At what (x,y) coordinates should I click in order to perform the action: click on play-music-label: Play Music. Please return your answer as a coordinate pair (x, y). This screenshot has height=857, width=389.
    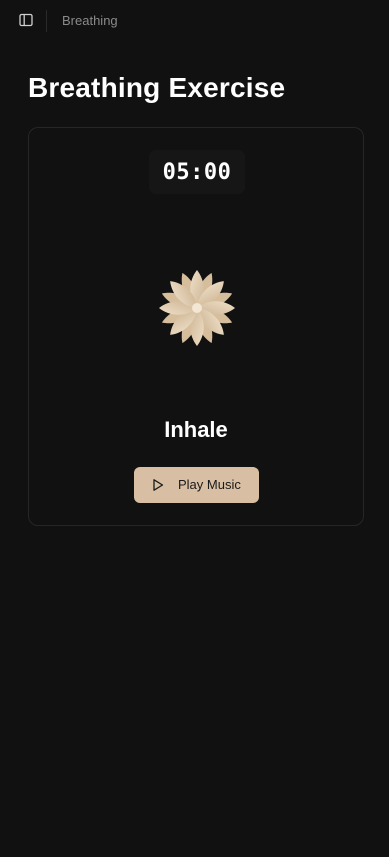
    Looking at the image, I should click on (209, 484).